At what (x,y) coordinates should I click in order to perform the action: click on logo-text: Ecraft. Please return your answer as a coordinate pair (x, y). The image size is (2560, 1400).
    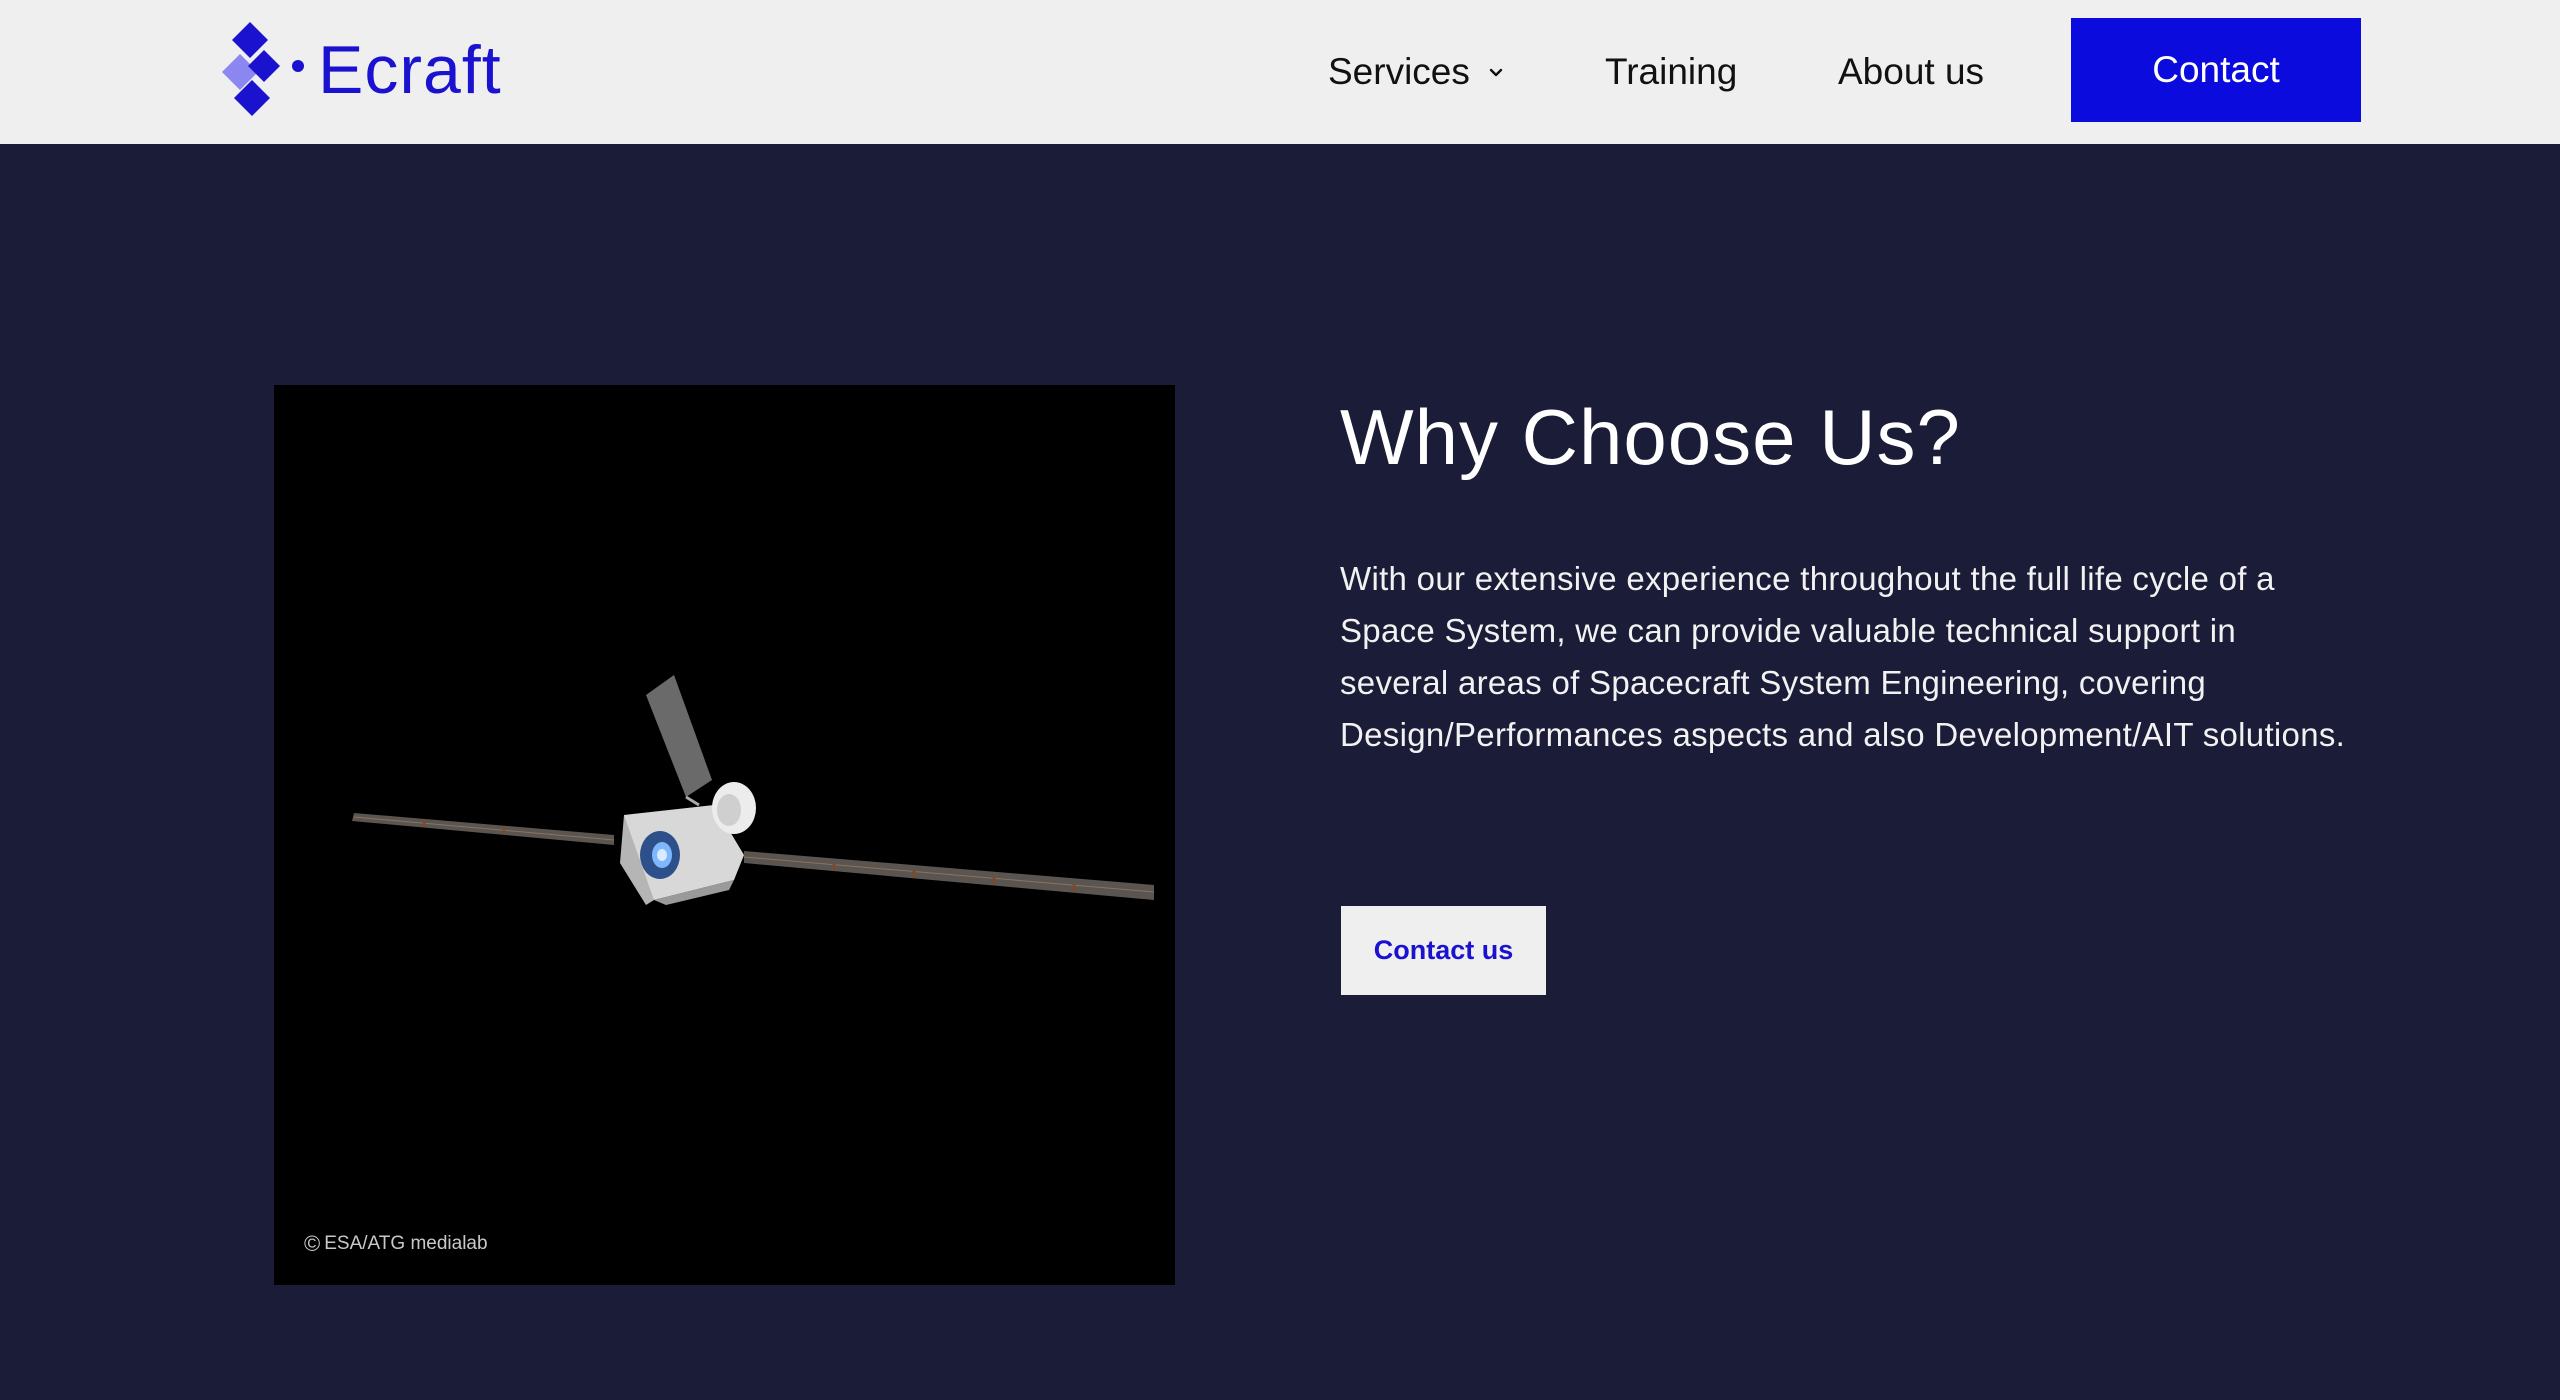
    Looking at the image, I should click on (410, 70).